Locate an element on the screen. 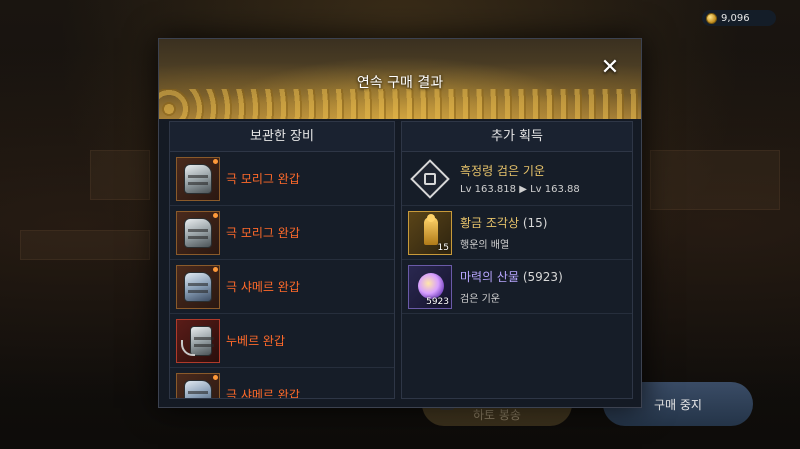 The width and height of the screenshot is (800, 449). magic-orb-icon is located at coordinates (431, 285).